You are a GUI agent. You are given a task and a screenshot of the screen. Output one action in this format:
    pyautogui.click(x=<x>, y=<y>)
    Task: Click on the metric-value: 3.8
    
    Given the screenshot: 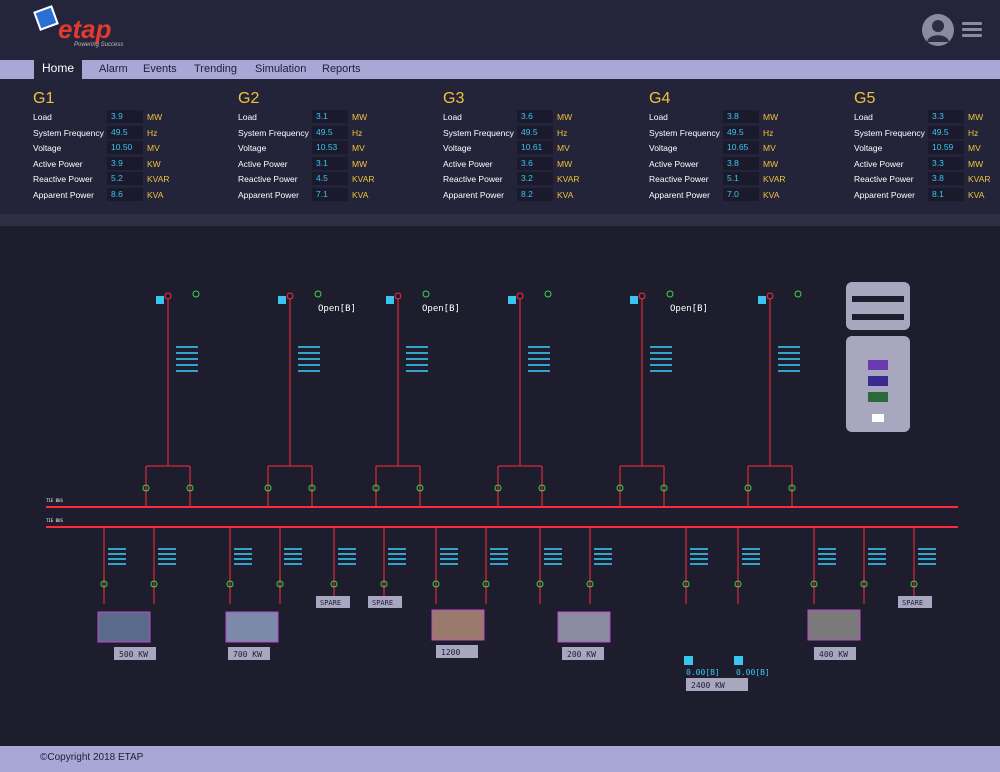 What is the action you would take?
    pyautogui.click(x=741, y=163)
    